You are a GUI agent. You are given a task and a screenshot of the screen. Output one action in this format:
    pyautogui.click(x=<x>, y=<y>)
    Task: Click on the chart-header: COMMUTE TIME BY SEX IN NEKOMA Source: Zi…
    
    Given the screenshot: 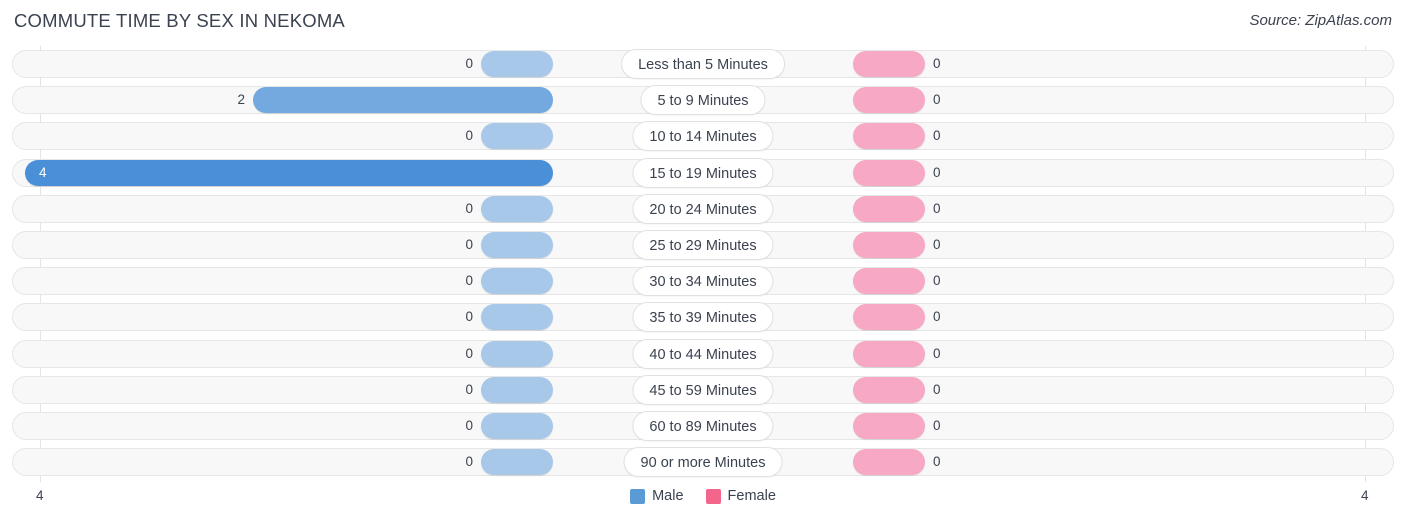 What is the action you would take?
    pyautogui.click(x=703, y=23)
    